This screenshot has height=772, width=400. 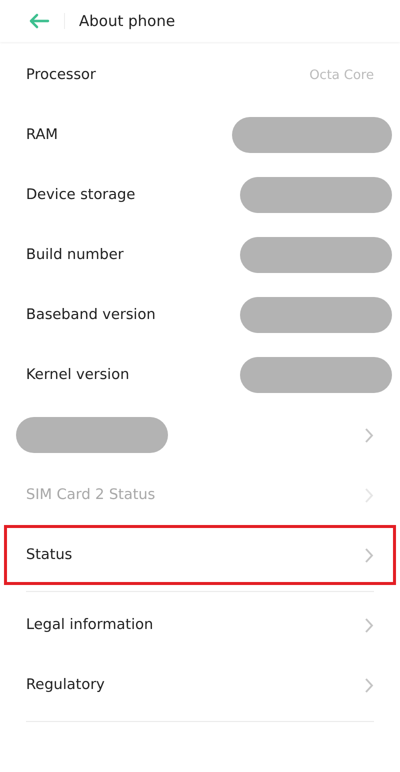 I want to click on setting-label: RAM, so click(x=42, y=135).